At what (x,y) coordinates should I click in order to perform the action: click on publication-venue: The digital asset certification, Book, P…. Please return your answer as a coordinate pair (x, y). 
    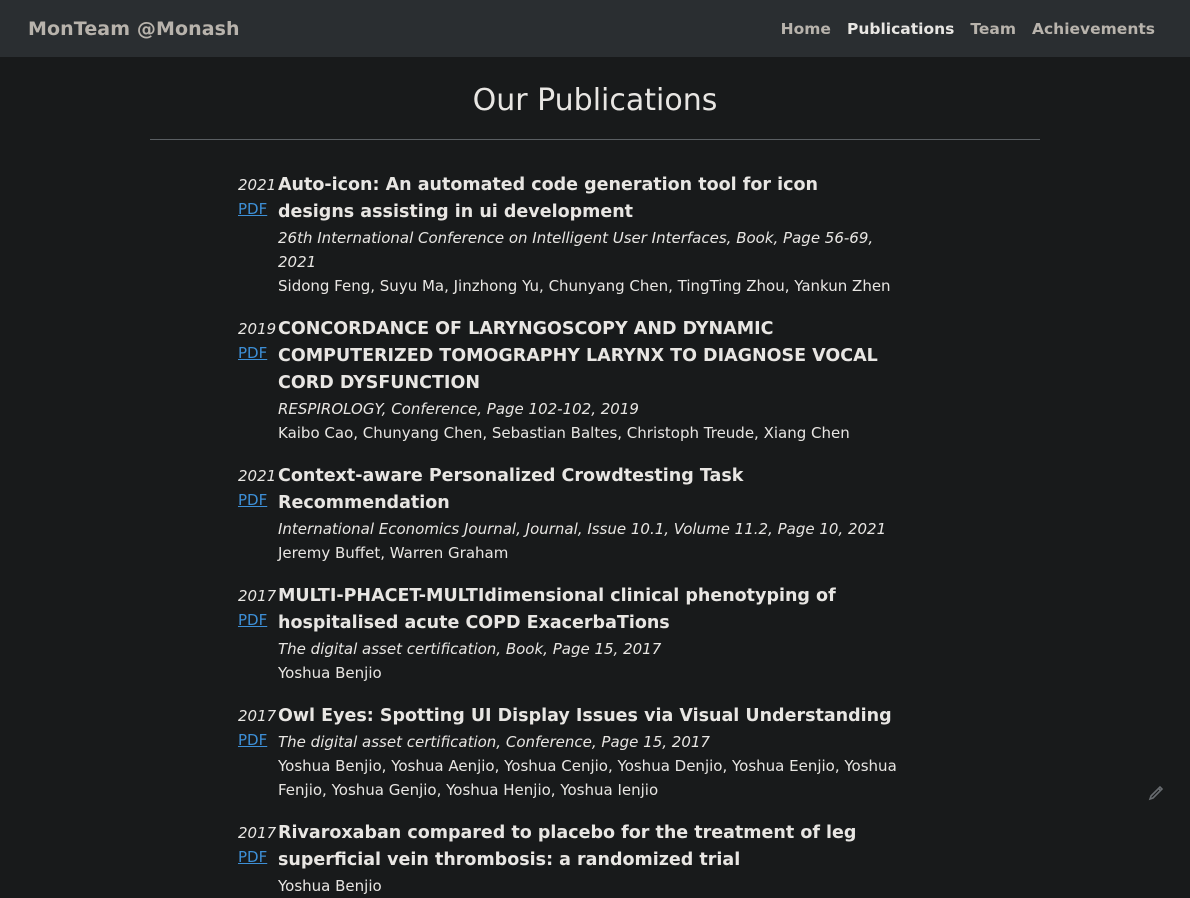
    Looking at the image, I should click on (470, 649).